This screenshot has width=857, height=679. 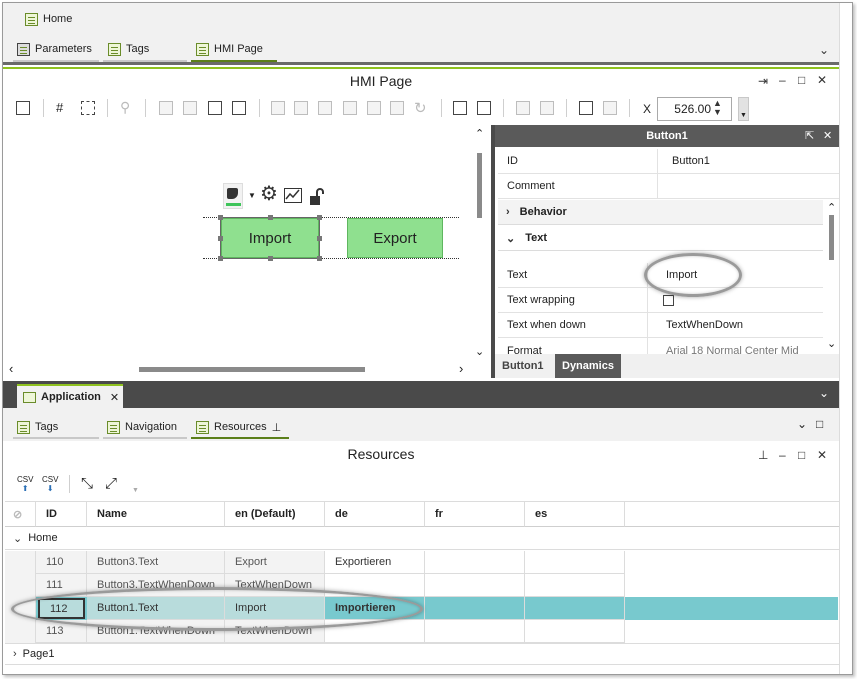 I want to click on group-icon, so click(x=215, y=108).